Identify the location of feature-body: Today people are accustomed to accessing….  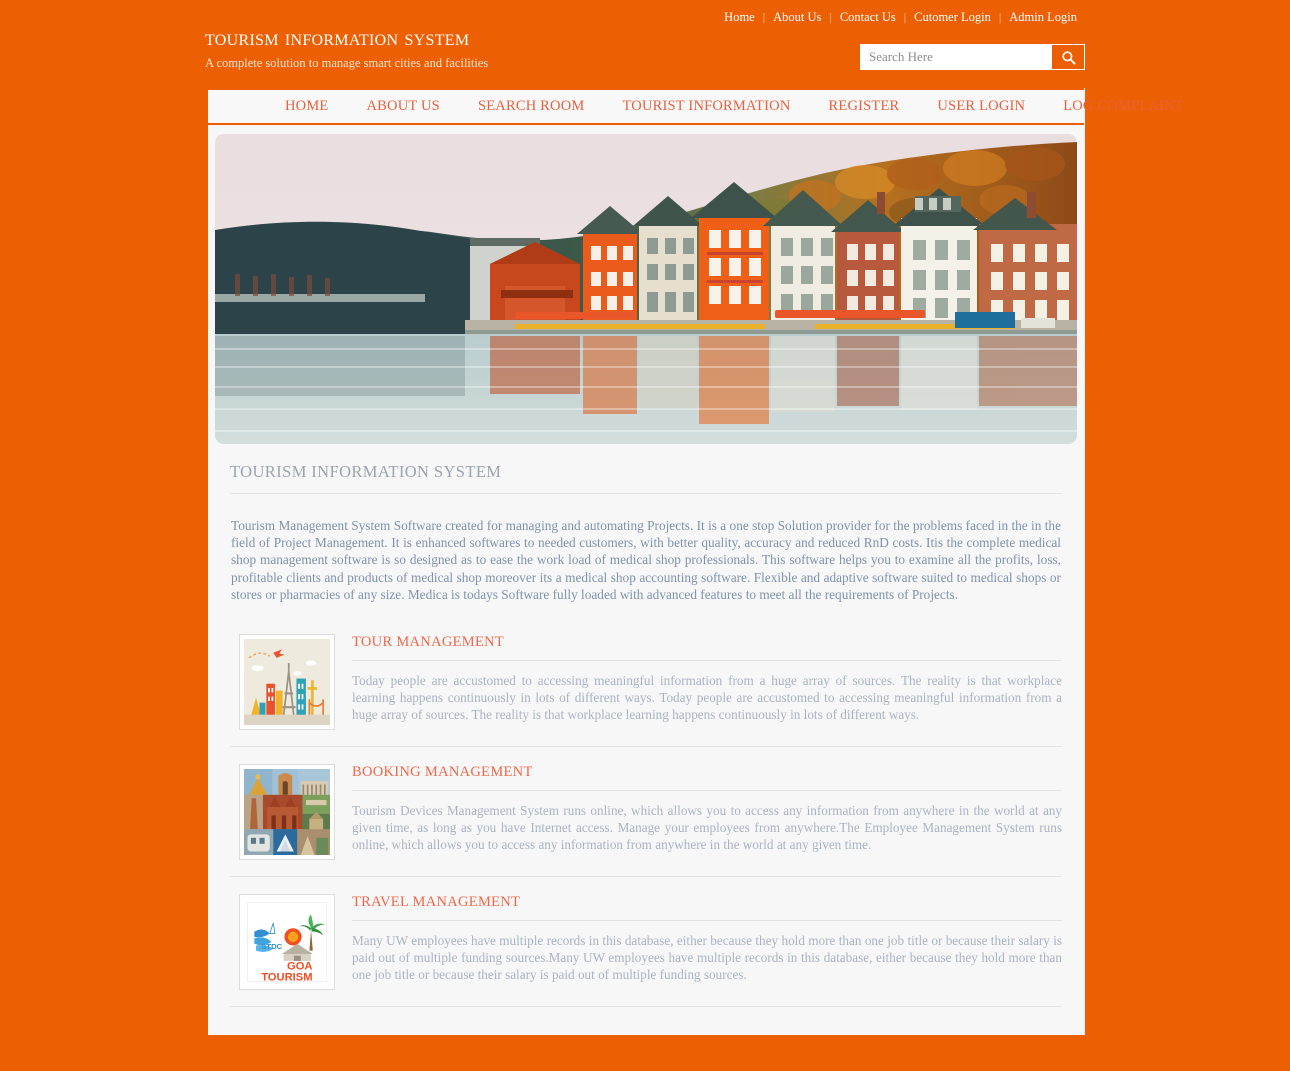
(707, 698).